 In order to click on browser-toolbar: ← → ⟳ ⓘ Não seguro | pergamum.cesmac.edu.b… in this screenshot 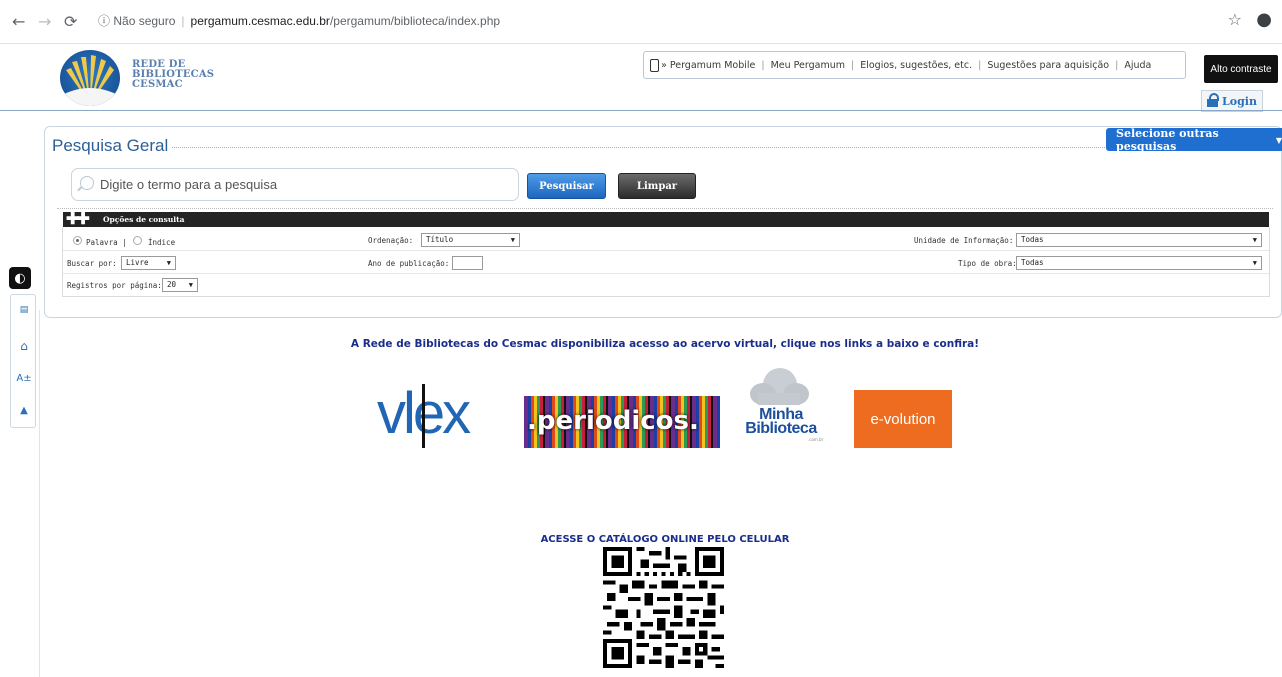, I will do `click(641, 22)`.